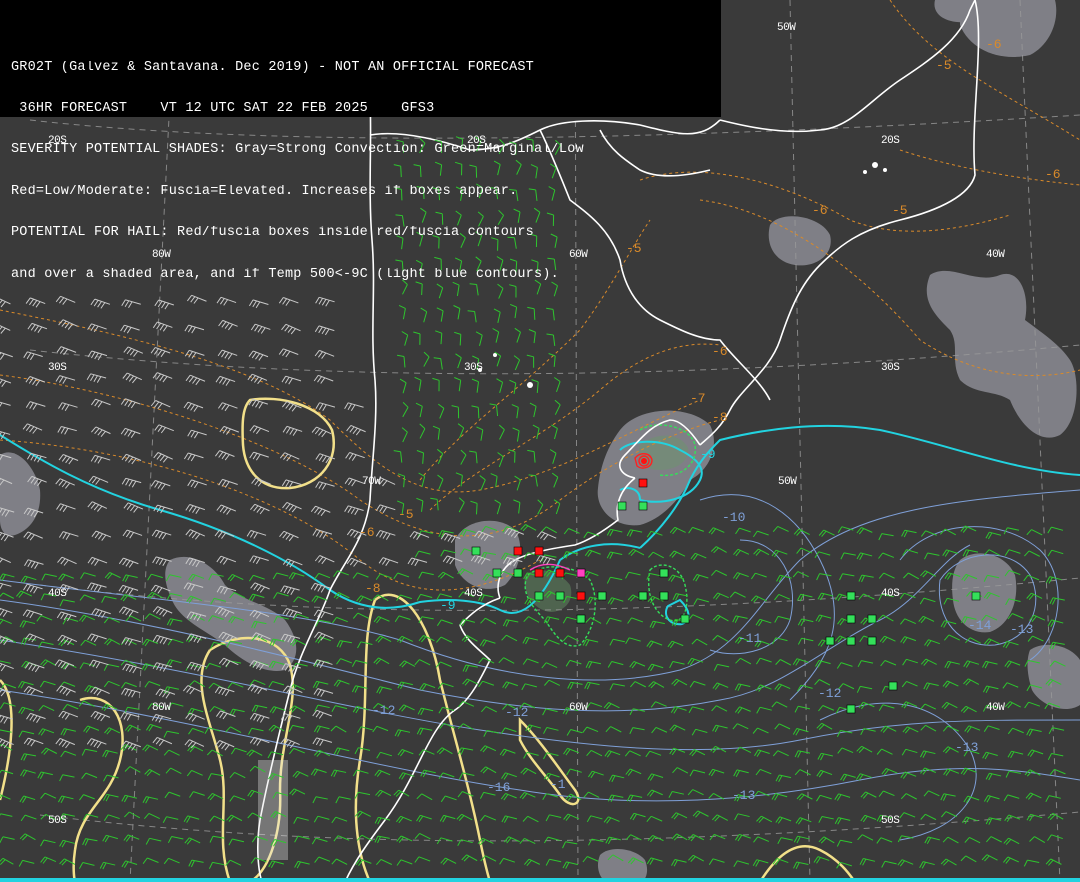 This screenshot has height=882, width=1080. Describe the element at coordinates (644, 461) in the screenshot. I see `red-hail-marker` at that location.